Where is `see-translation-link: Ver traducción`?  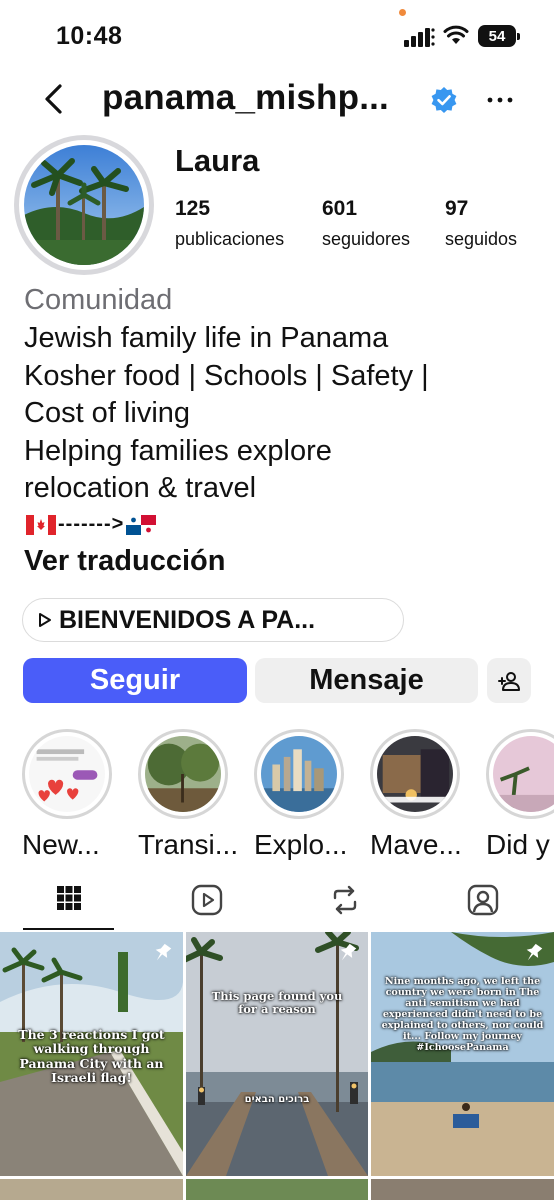
see-translation-link: Ver traducción is located at coordinates (124, 561).